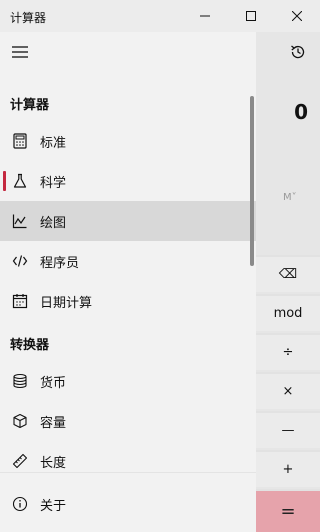 Image resolution: width=320 pixels, height=532 pixels. What do you see at coordinates (288, 468) in the screenshot?
I see `plus-key: +` at bounding box center [288, 468].